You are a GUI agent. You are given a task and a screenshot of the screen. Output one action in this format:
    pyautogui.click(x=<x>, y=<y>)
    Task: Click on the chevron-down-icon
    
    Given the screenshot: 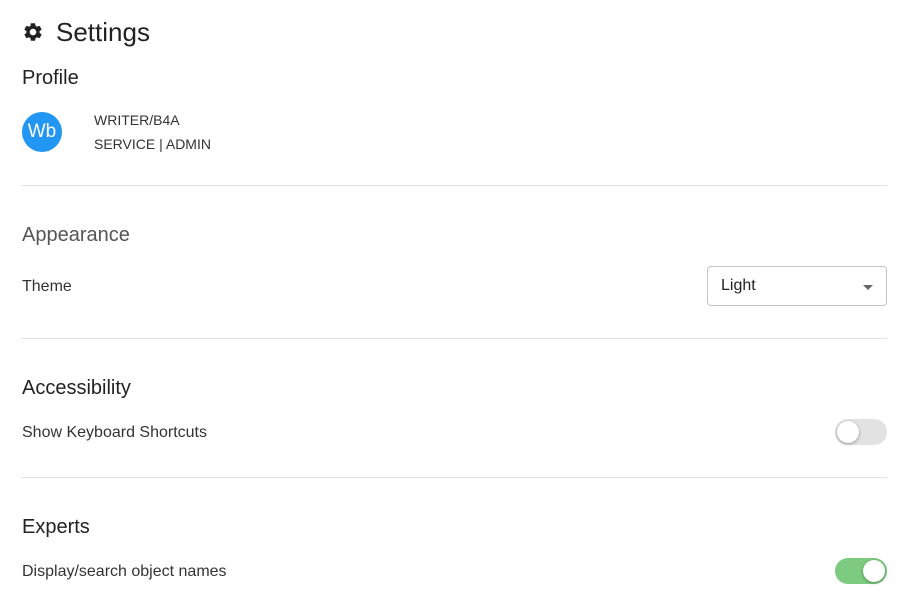 What is the action you would take?
    pyautogui.click(x=868, y=287)
    